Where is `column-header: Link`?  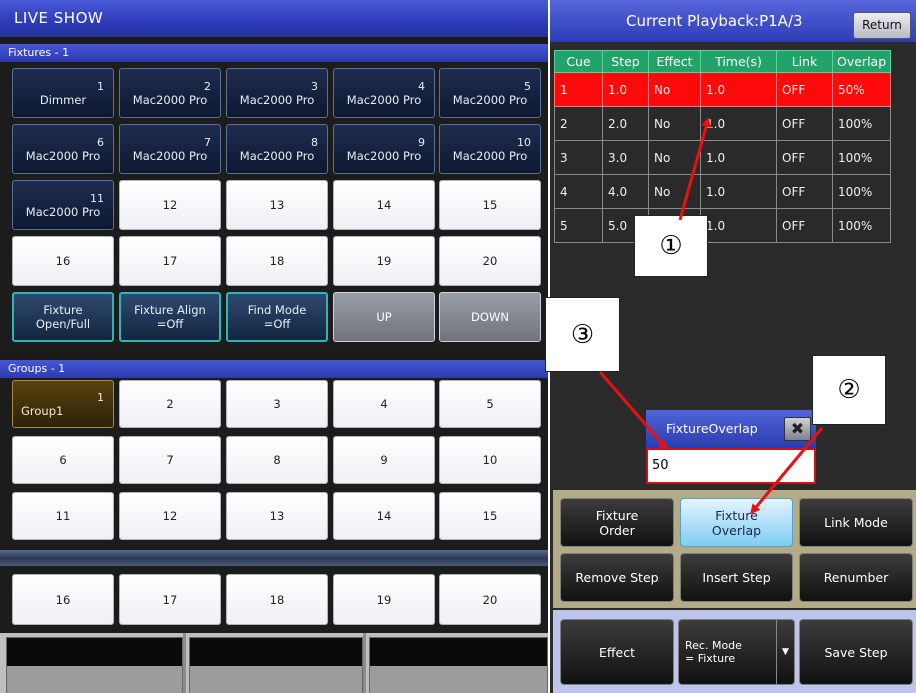 column-header: Link is located at coordinates (804, 61).